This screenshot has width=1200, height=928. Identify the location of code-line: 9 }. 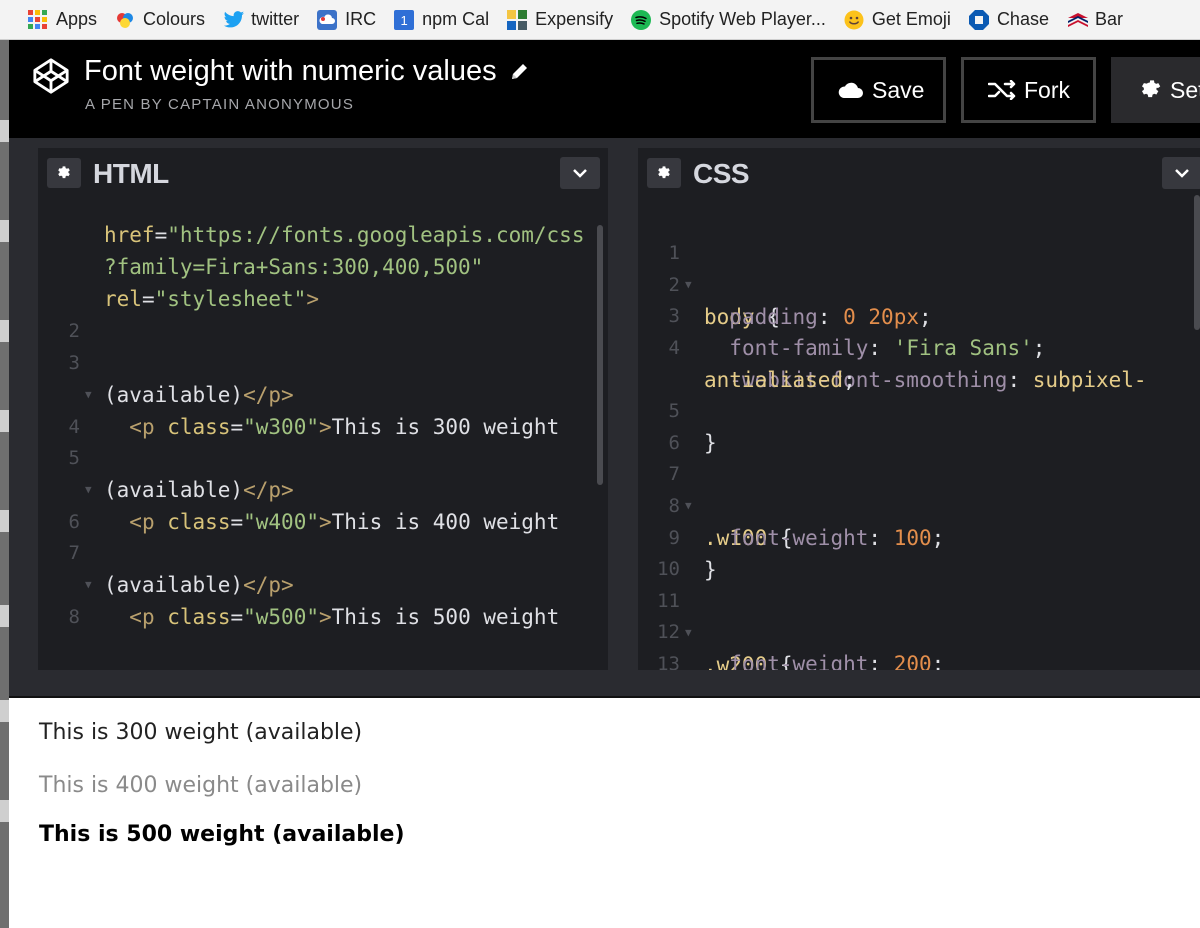
(677, 536).